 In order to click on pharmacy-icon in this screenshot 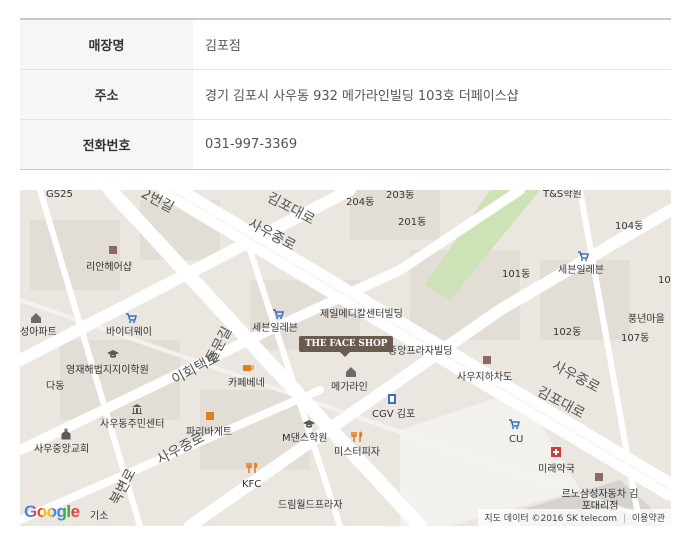, I will do `click(556, 452)`.